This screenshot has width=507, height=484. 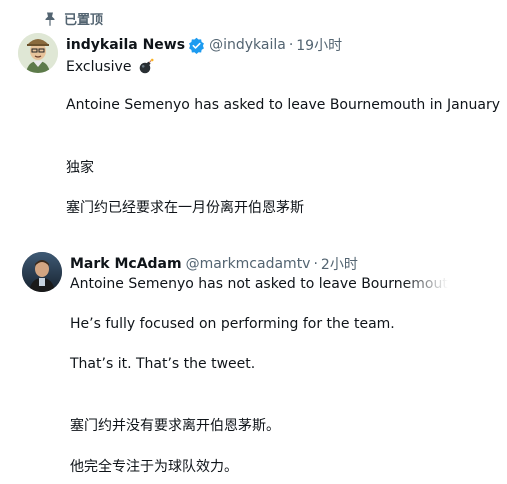 I want to click on tweet1-handle: @indykaila, so click(x=247, y=45).